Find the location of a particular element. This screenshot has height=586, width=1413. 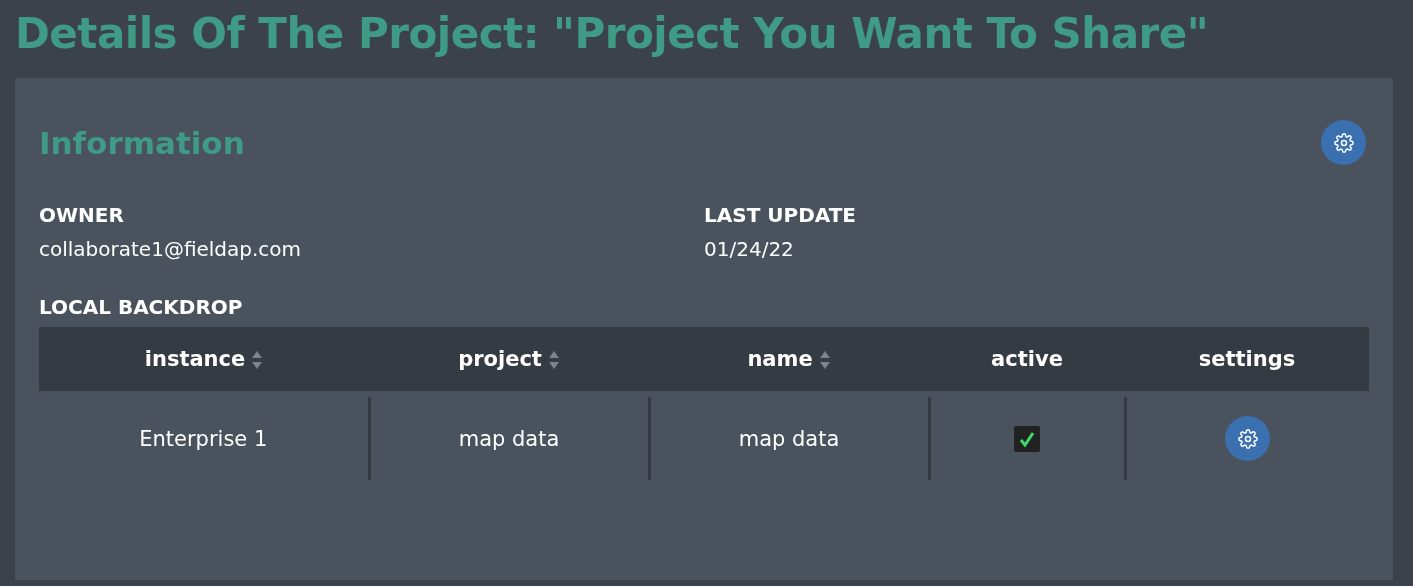

field-value: 01/24/22 is located at coordinates (749, 249).